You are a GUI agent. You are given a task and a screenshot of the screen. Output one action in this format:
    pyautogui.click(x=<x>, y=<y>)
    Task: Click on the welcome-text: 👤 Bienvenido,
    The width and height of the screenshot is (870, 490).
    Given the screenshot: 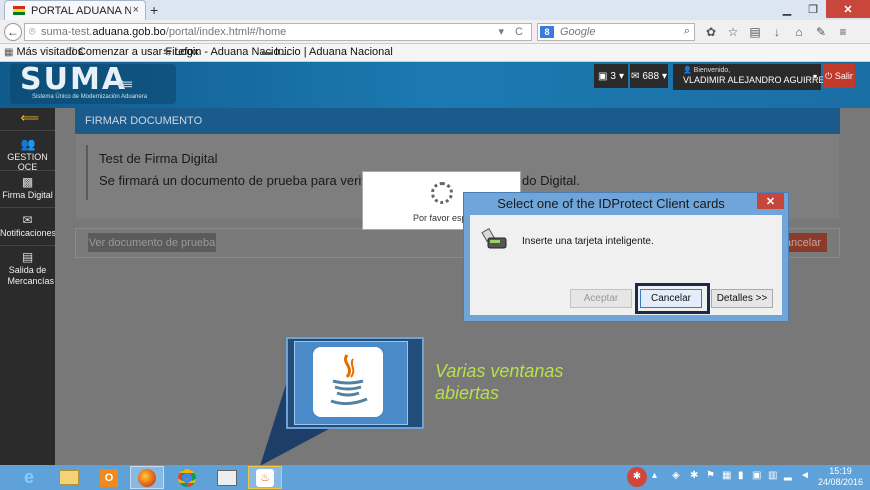 What is the action you would take?
    pyautogui.click(x=707, y=70)
    